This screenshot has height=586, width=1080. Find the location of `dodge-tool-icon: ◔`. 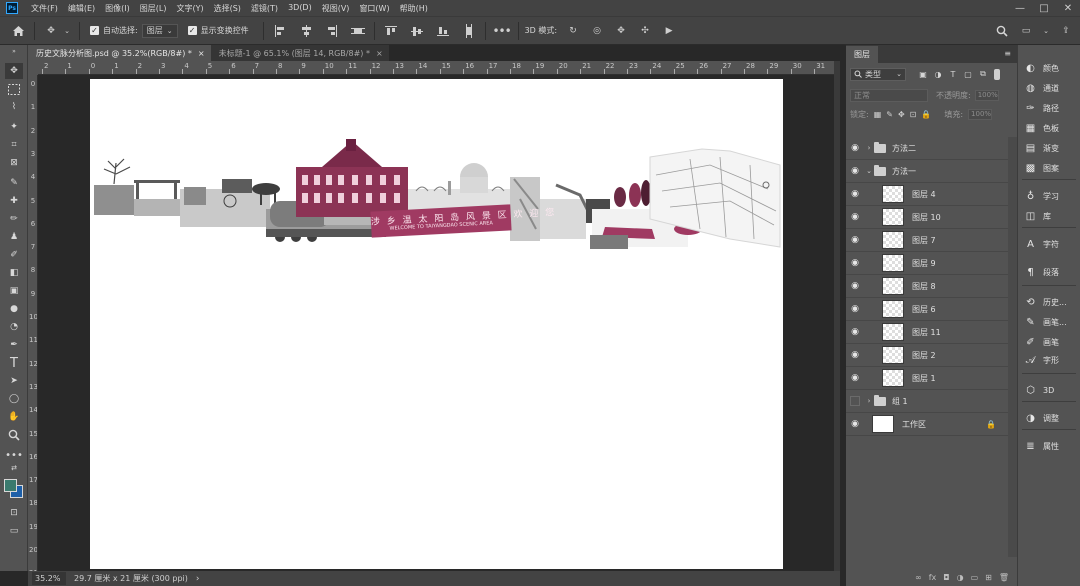

dodge-tool-icon: ◔ is located at coordinates (14, 327).